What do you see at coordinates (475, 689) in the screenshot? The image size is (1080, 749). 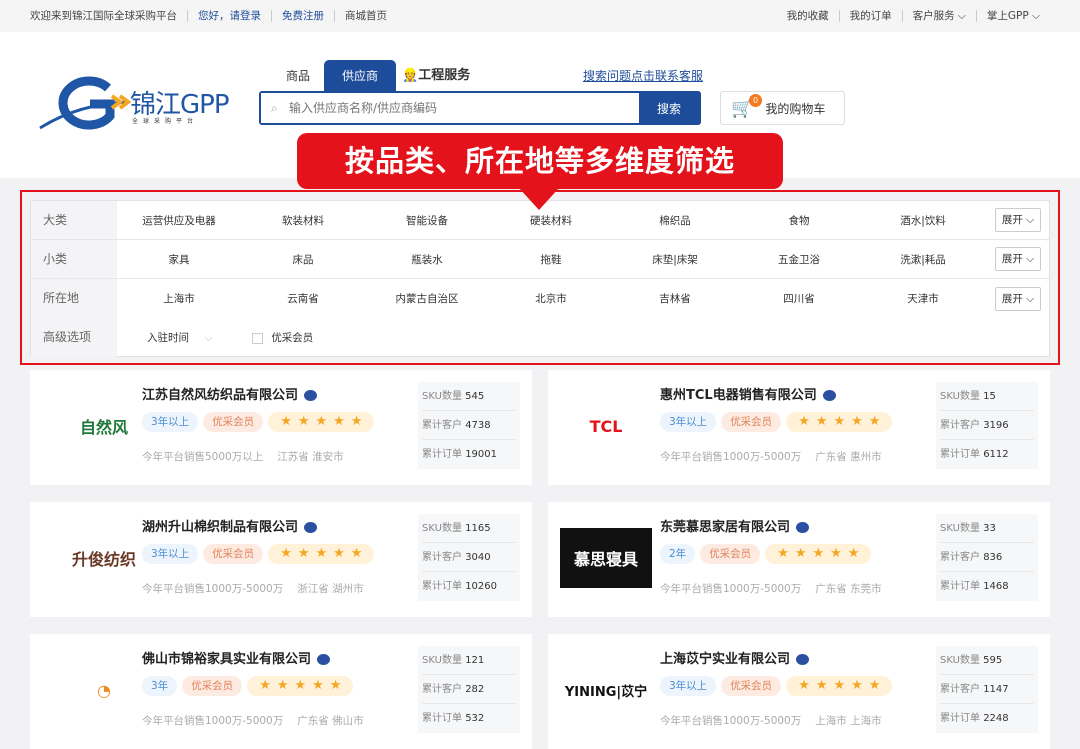 I see `stat-value: 282` at bounding box center [475, 689].